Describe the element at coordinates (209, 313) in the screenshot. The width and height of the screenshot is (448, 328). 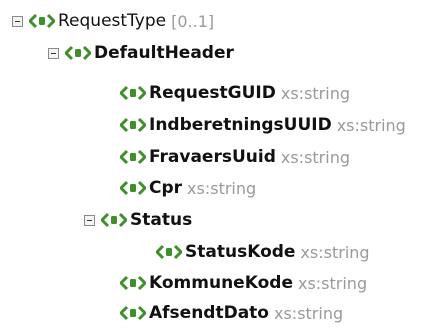
I see `node-name: AfsendtDato` at that location.